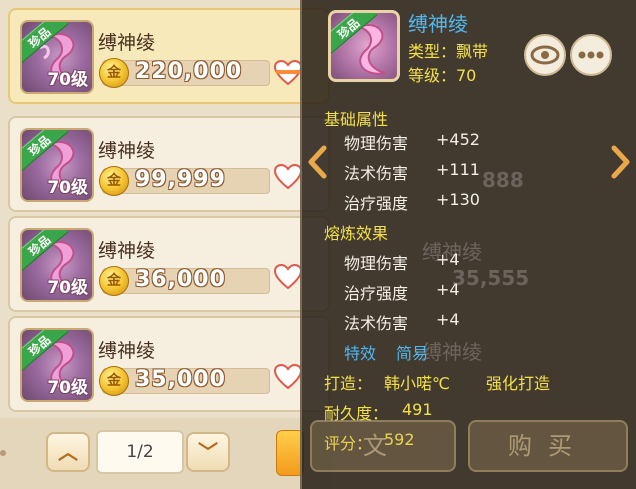 The width and height of the screenshot is (636, 489). I want to click on durability-value: 491, so click(417, 409).